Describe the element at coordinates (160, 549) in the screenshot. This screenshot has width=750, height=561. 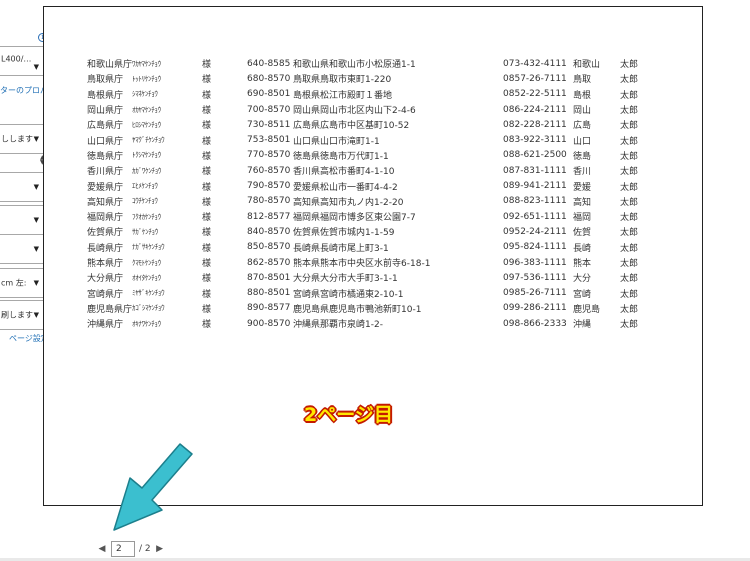
I see `next-page-icon: ▶` at that location.